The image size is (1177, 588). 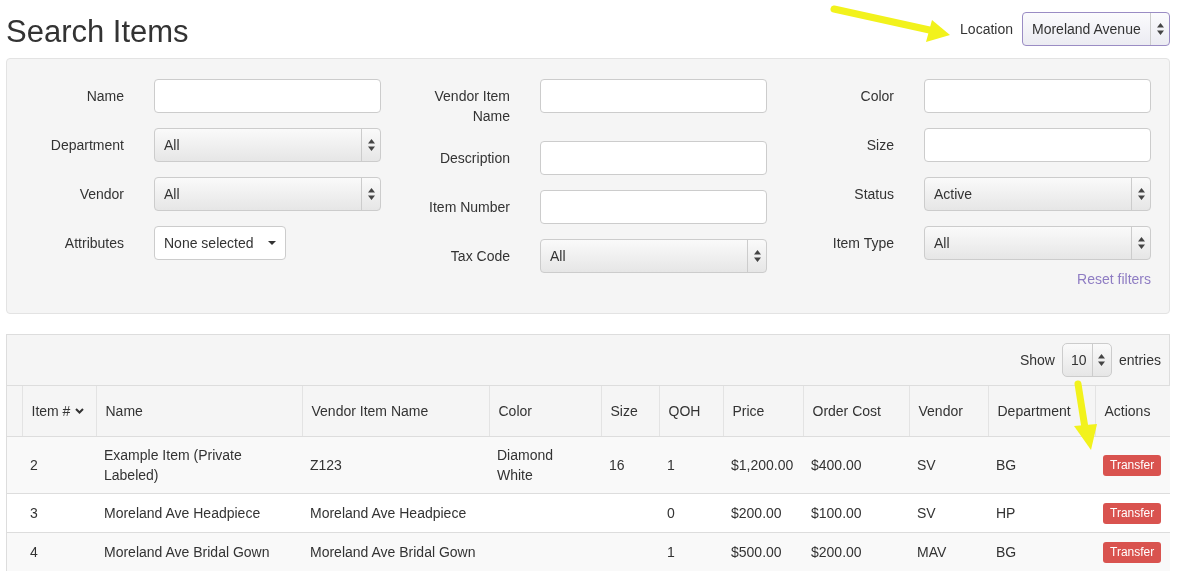 What do you see at coordinates (1096, 28) in the screenshot?
I see `location-select: Moreland Avenue` at bounding box center [1096, 28].